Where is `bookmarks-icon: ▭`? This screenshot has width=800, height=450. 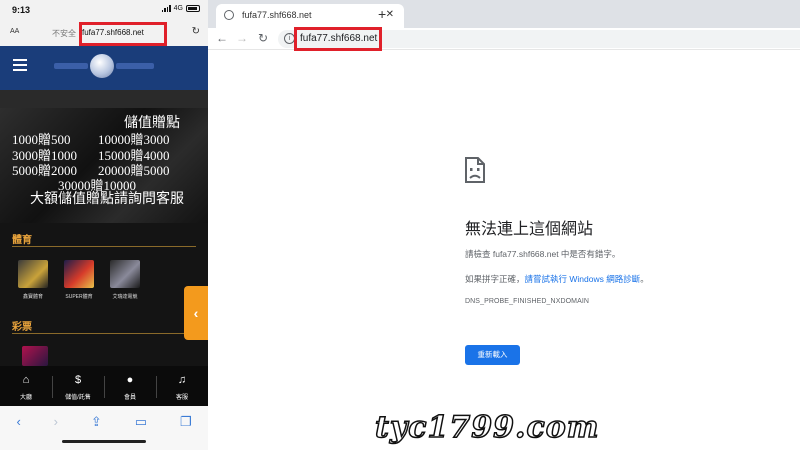
bookmarks-icon: ▭ is located at coordinates (141, 428).